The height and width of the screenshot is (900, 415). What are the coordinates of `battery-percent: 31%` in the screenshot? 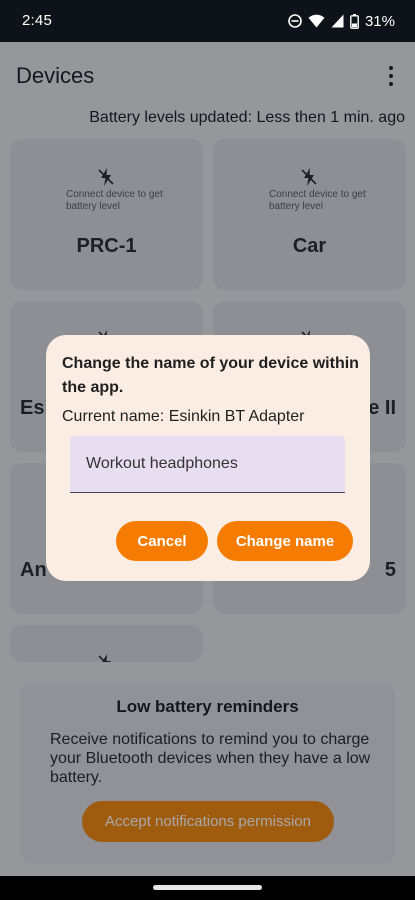 It's located at (379, 21).